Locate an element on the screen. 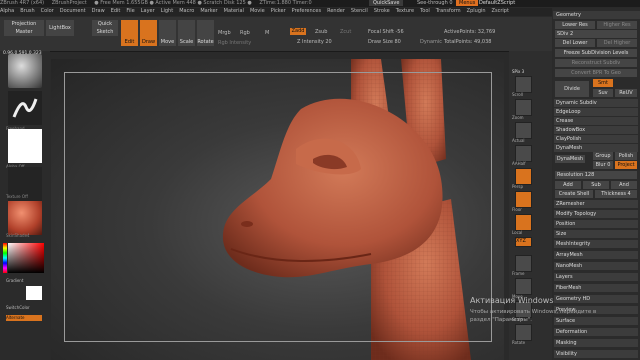  blur-slider: Blur 0 is located at coordinates (603, 165).